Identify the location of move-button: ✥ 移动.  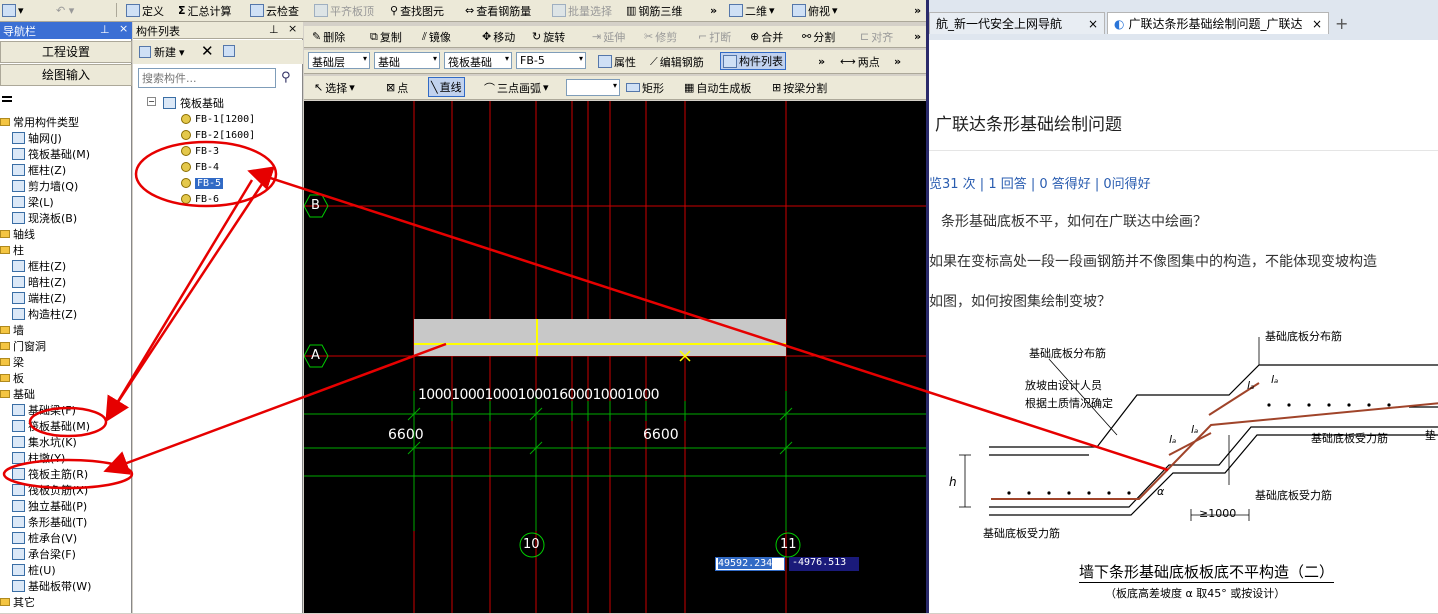
(498, 36).